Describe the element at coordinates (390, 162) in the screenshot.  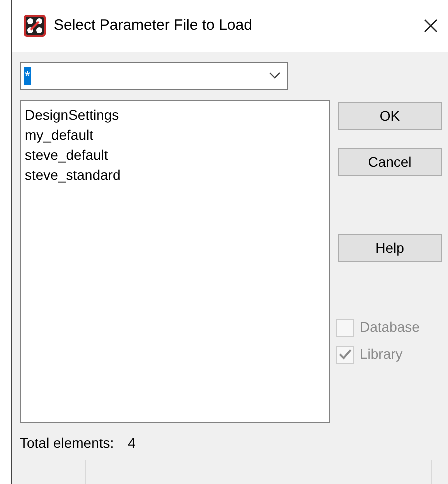
I see `dialog-button: Cancel` at that location.